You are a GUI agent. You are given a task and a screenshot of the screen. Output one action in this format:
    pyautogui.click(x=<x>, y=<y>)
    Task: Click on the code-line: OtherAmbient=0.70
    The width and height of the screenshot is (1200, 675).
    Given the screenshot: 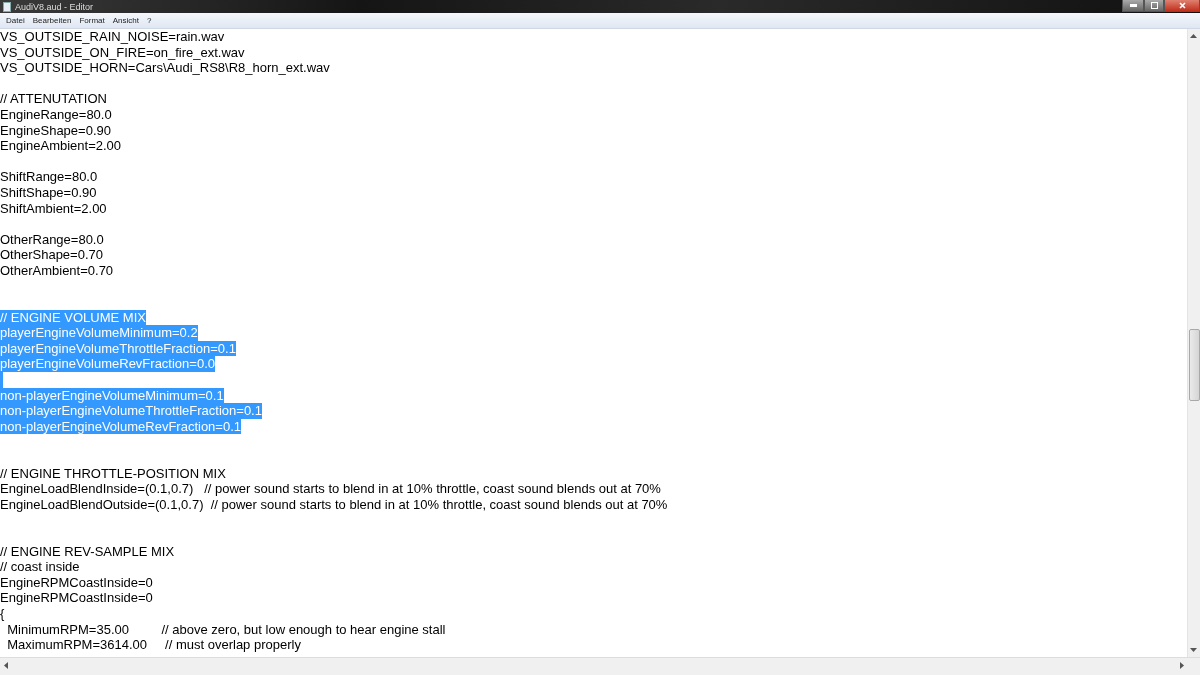 What is the action you would take?
    pyautogui.click(x=57, y=270)
    